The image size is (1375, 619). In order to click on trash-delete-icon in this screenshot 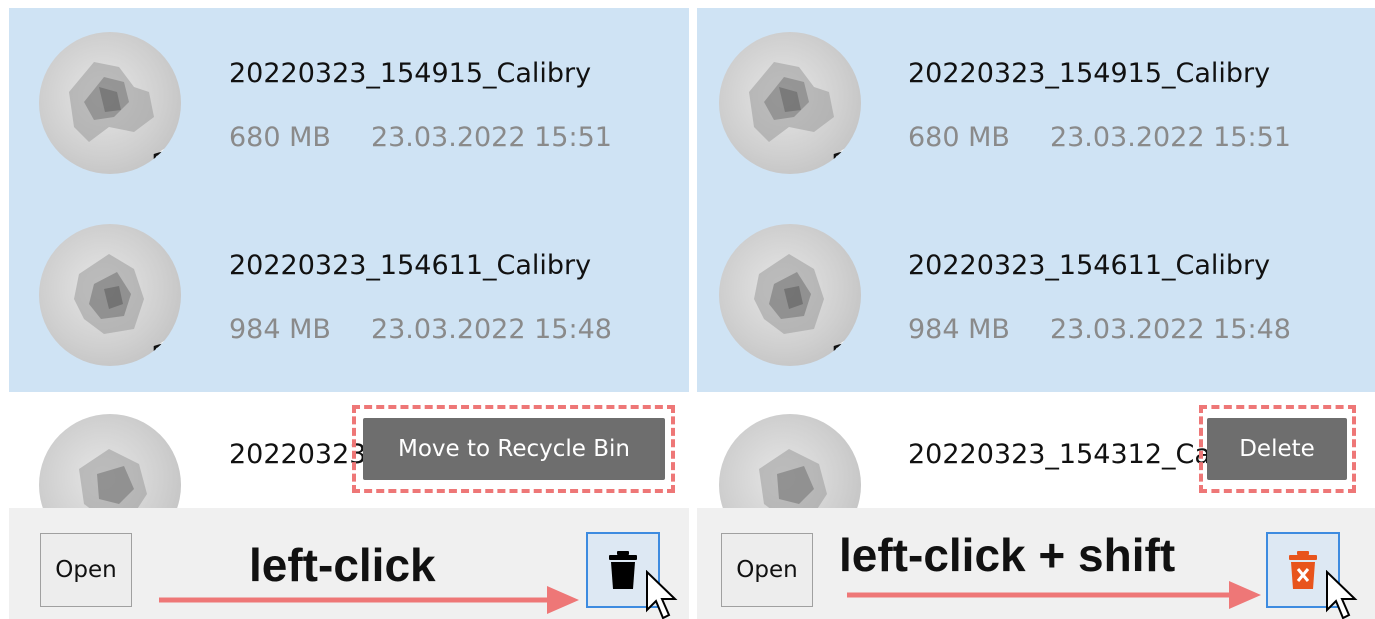, I will do `click(1303, 570)`.